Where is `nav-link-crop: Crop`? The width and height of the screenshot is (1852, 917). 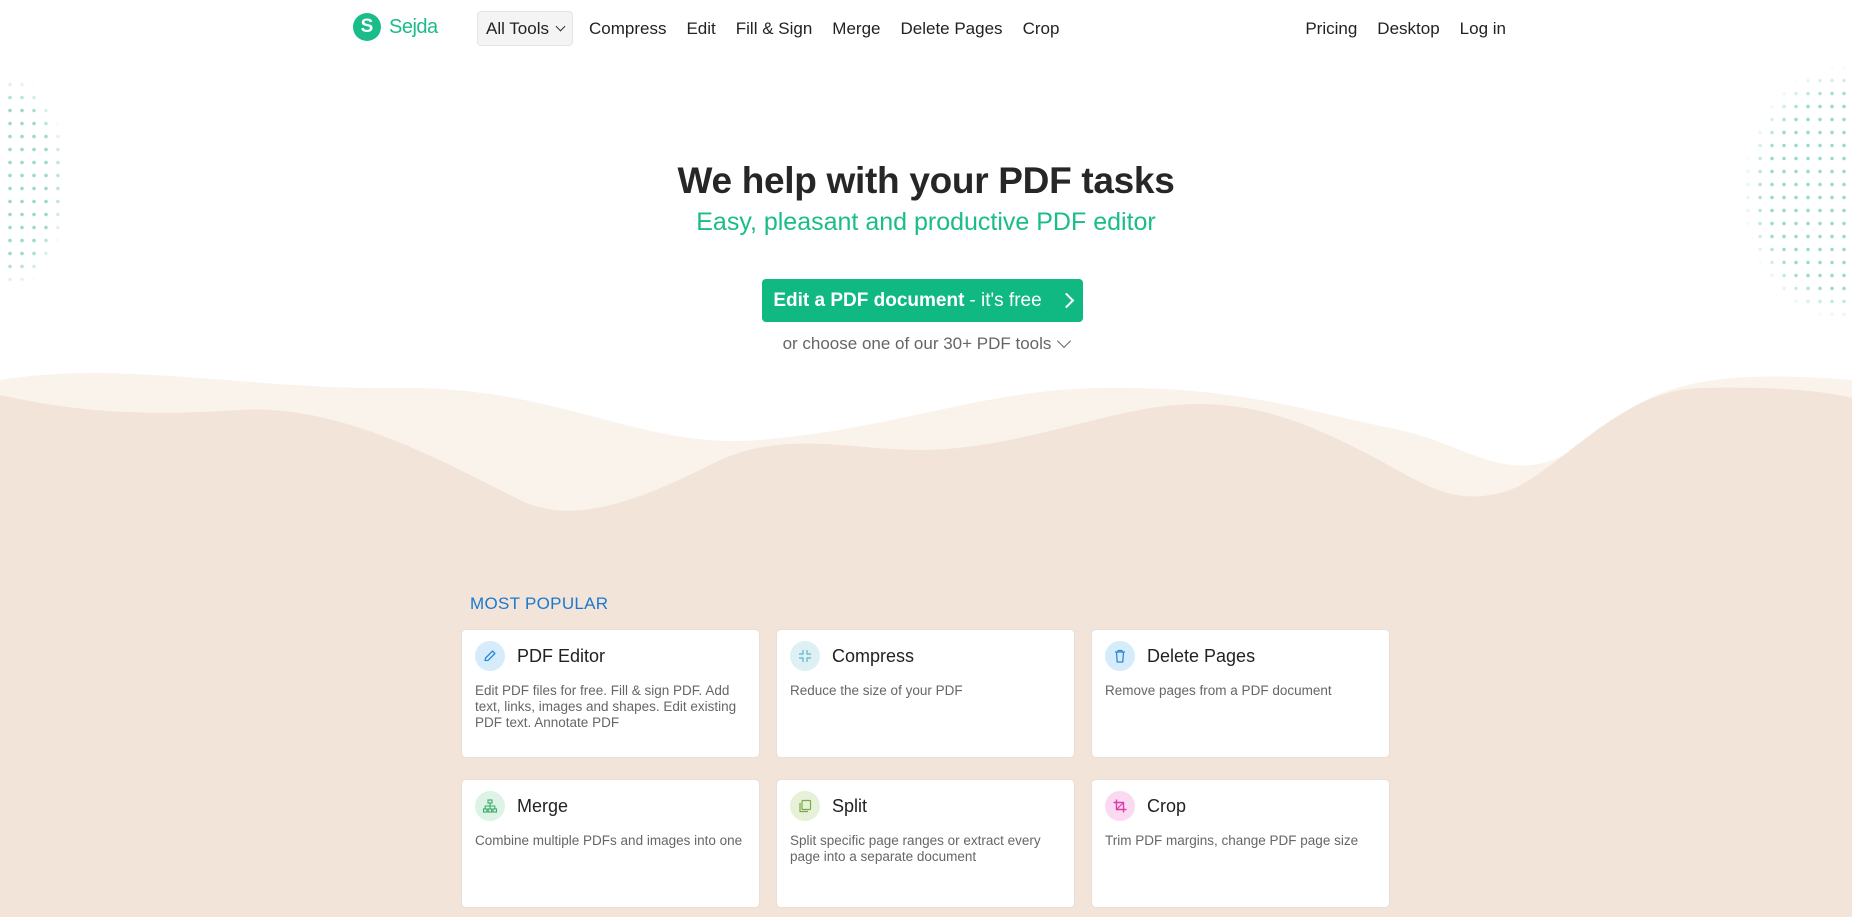 nav-link-crop: Crop is located at coordinates (1041, 28).